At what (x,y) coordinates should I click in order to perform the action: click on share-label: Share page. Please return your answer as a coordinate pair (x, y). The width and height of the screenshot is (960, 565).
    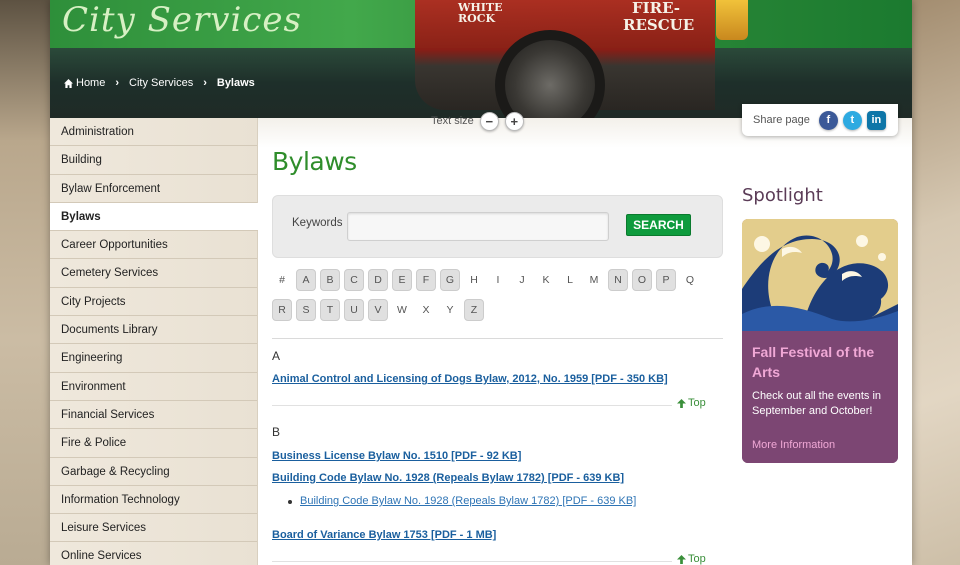
    Looking at the image, I should click on (781, 120).